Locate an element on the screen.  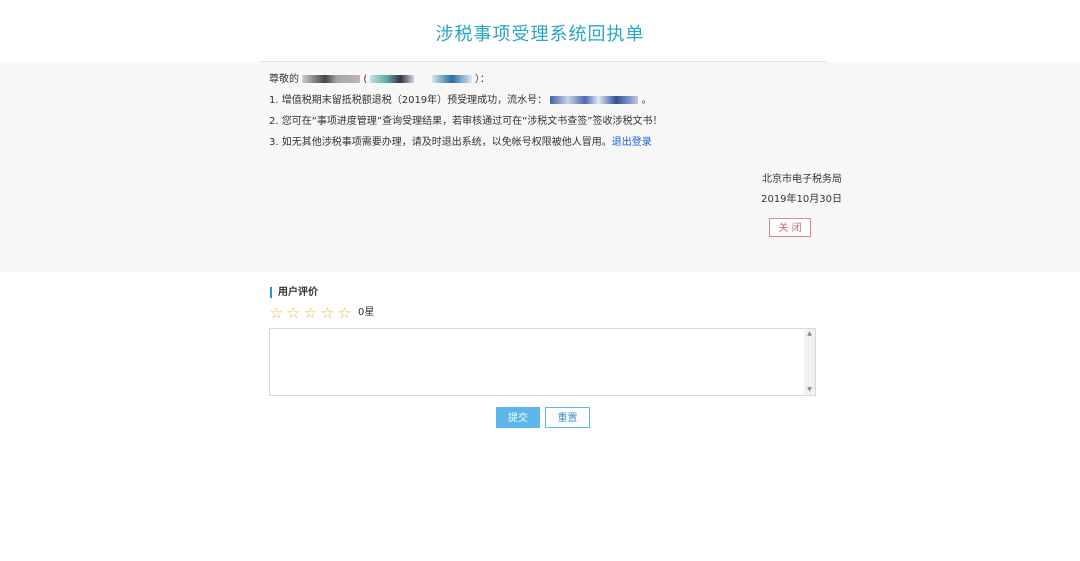
submit-button: 提交 is located at coordinates (518, 417).